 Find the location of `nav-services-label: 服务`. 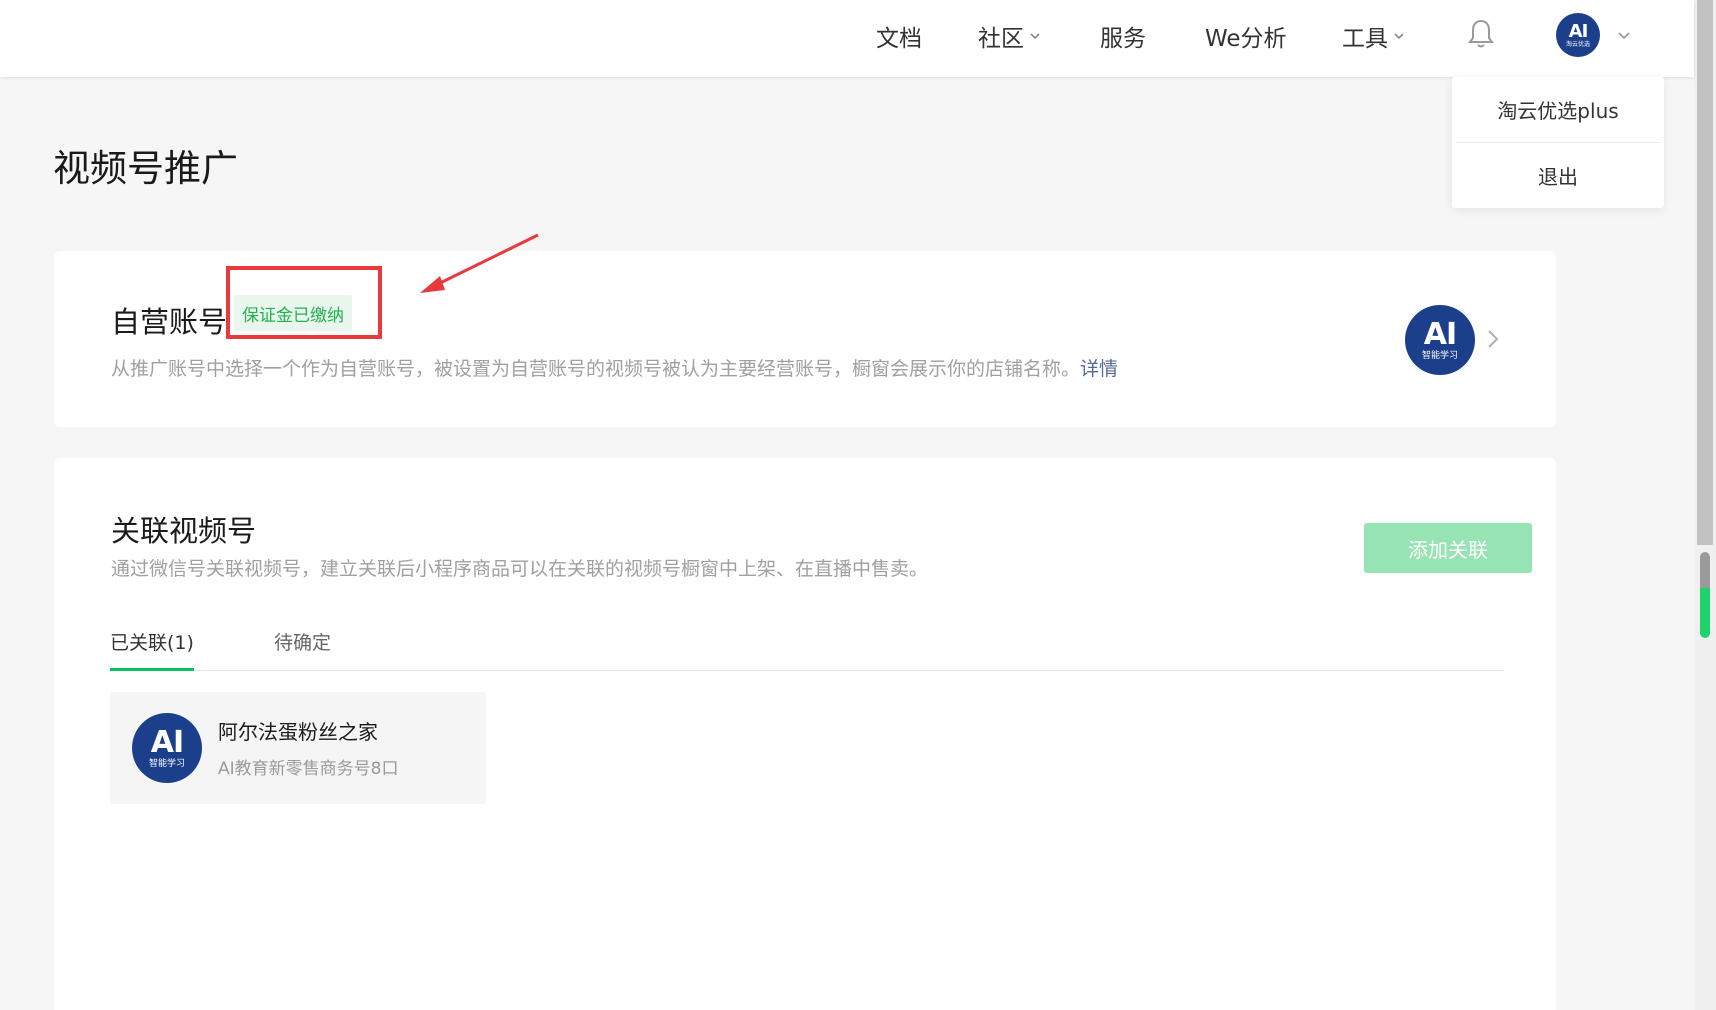

nav-services-label: 服务 is located at coordinates (1123, 39).